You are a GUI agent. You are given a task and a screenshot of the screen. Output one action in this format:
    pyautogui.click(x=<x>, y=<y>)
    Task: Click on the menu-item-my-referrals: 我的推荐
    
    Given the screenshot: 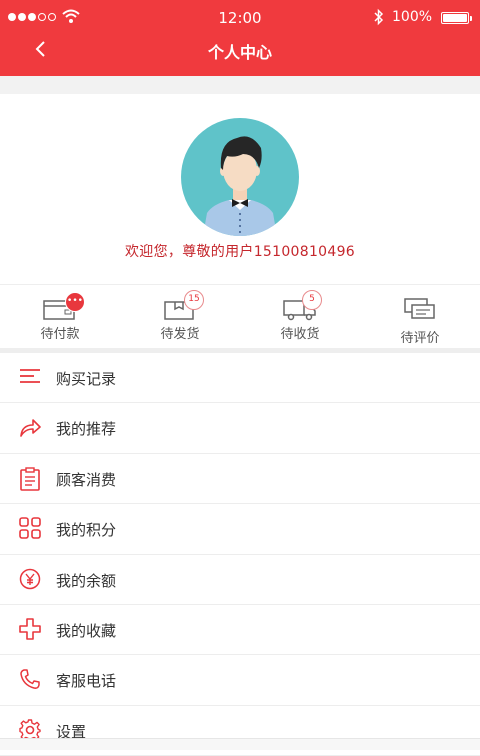 What is the action you would take?
    pyautogui.click(x=240, y=428)
    